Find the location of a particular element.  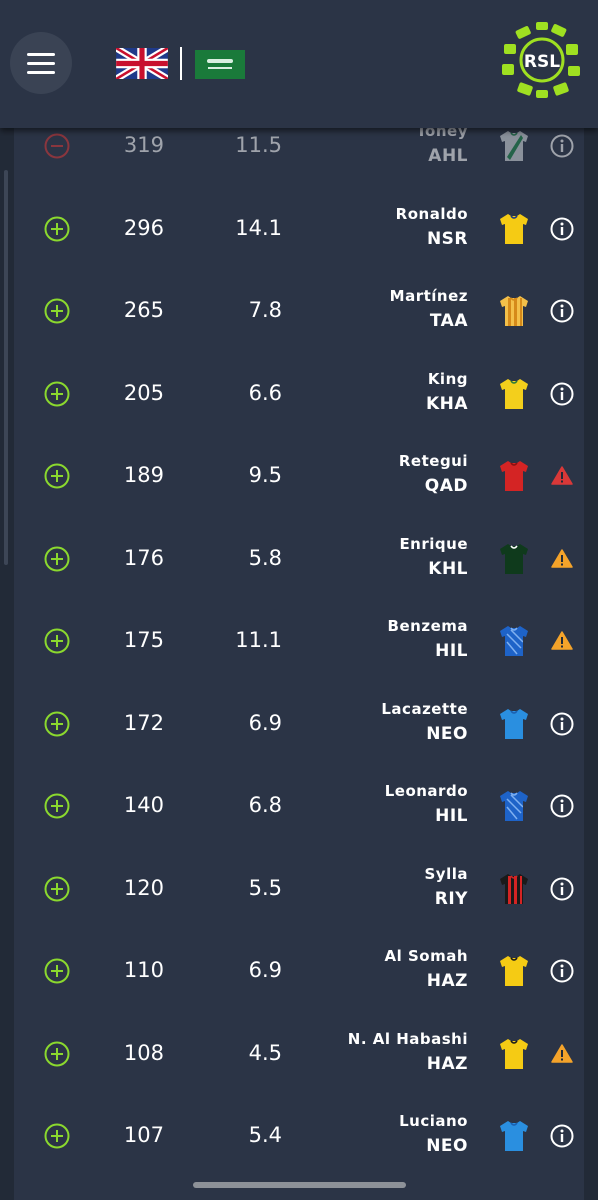

saudi-flag-script is located at coordinates (220, 61).